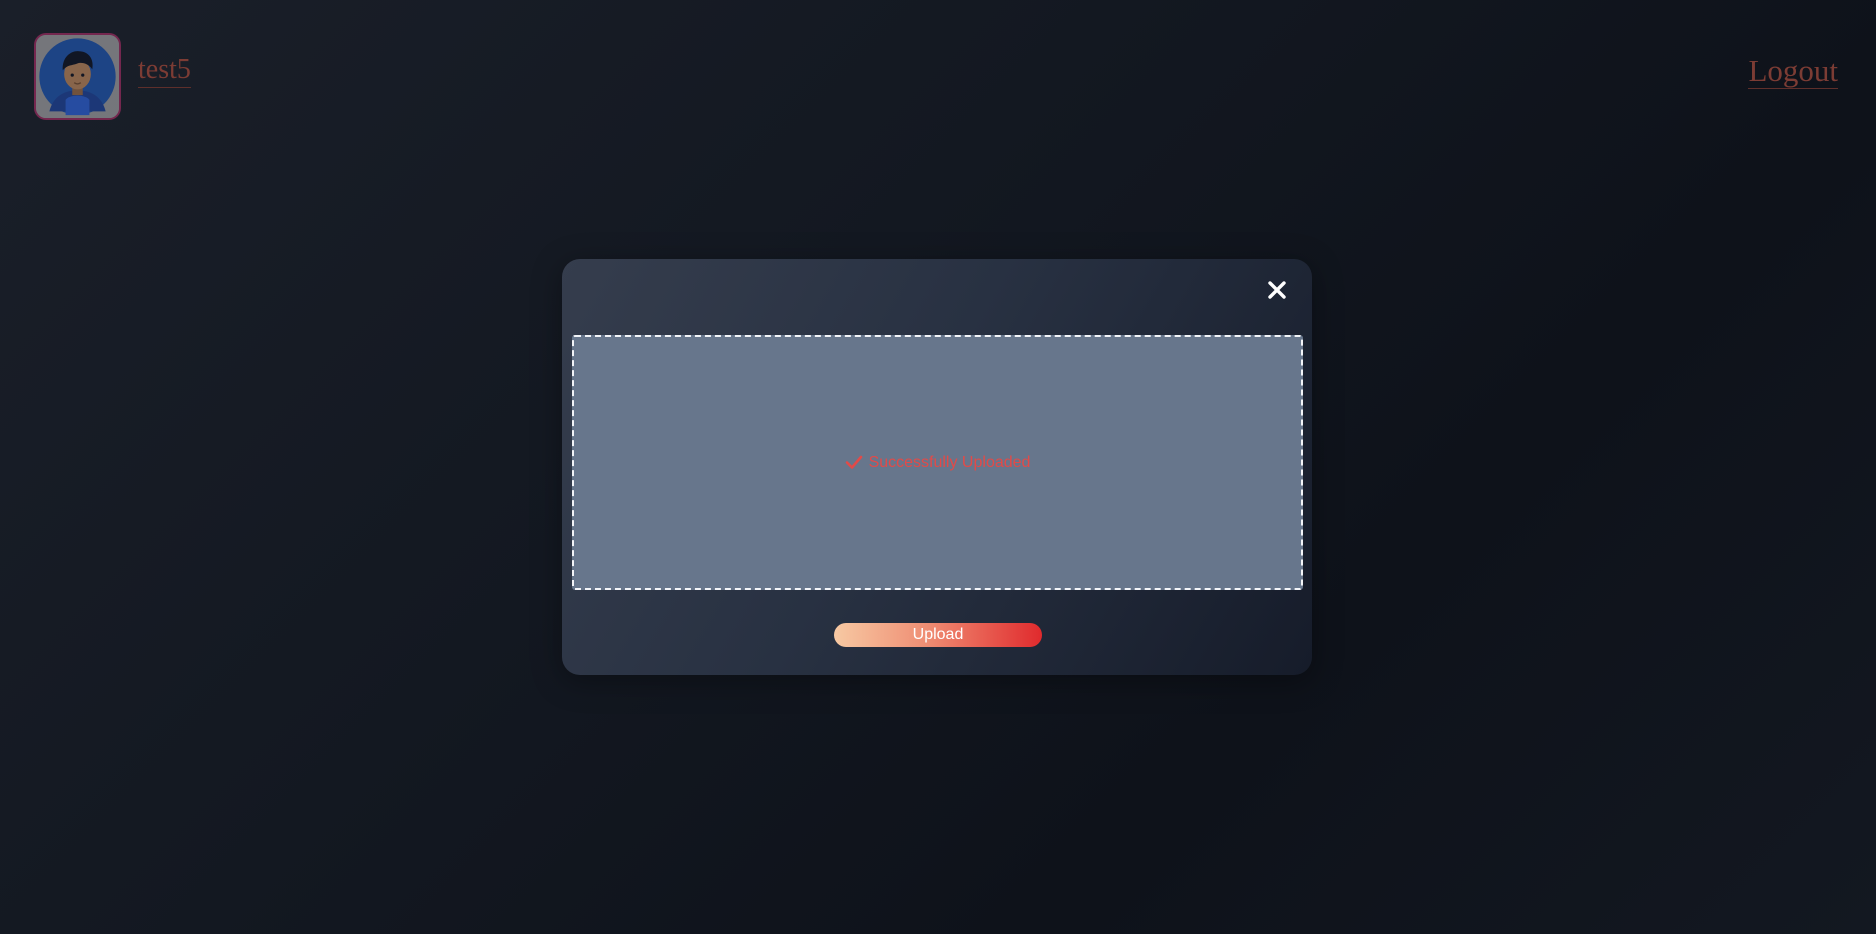 This screenshot has width=1876, height=934. I want to click on upload-button: Upload, so click(938, 635).